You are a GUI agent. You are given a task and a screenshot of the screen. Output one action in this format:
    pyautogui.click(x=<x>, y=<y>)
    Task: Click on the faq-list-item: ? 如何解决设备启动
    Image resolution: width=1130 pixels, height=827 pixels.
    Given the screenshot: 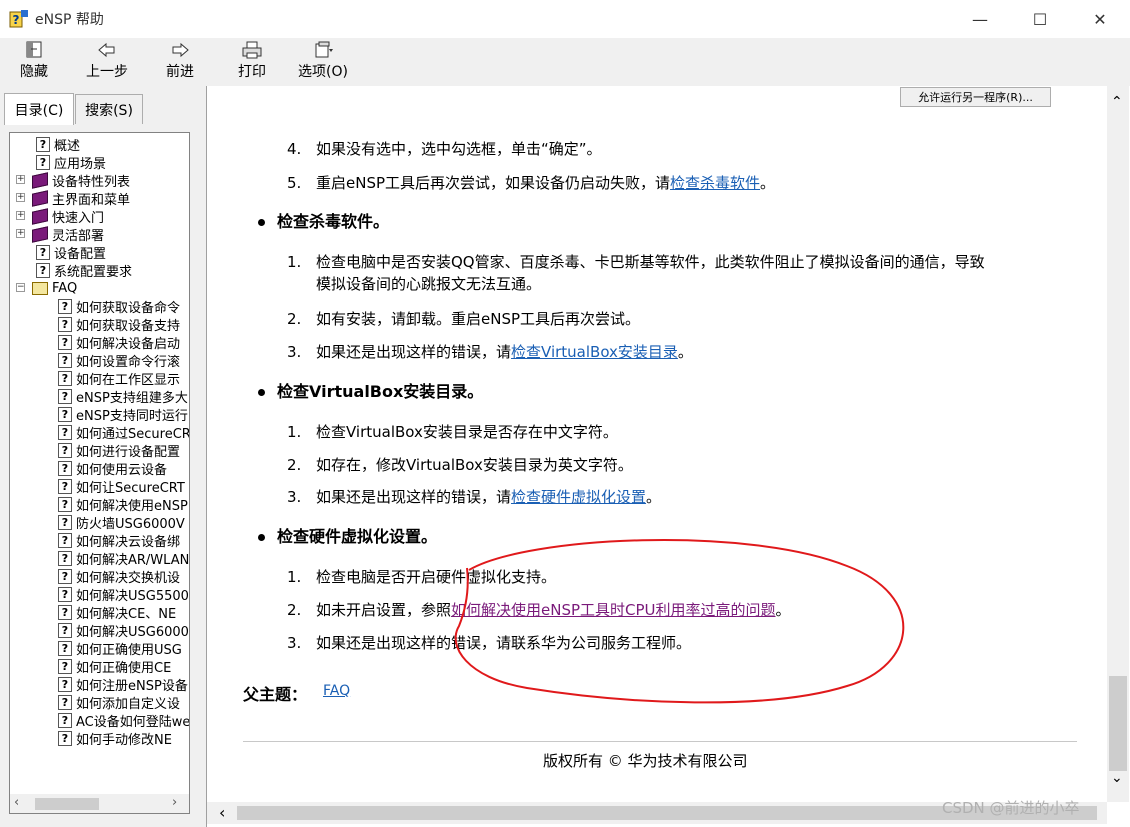 What is the action you would take?
    pyautogui.click(x=119, y=342)
    